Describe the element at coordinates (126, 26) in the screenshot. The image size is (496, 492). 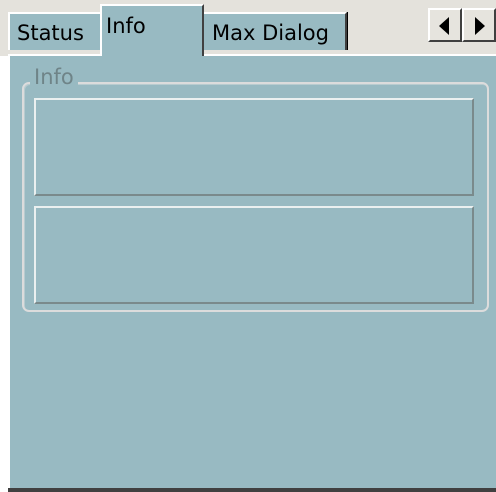
I see `tab-info-label: Info` at that location.